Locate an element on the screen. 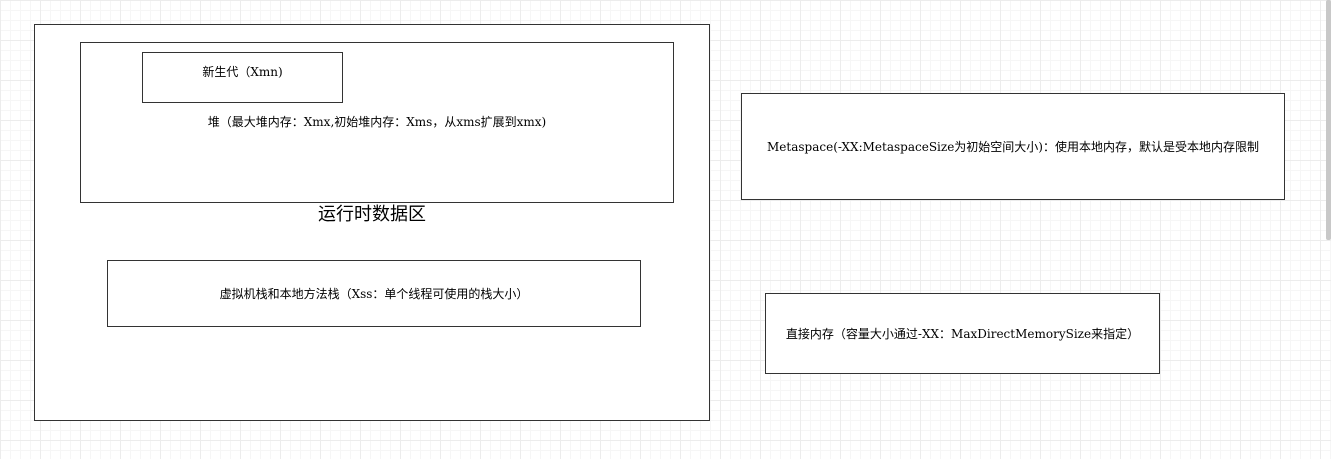 This screenshot has height=459, width=1331. stack-label: 虚拟机栈和本地方法栈（Xss：单个线程可使用的栈大小） is located at coordinates (374, 294).